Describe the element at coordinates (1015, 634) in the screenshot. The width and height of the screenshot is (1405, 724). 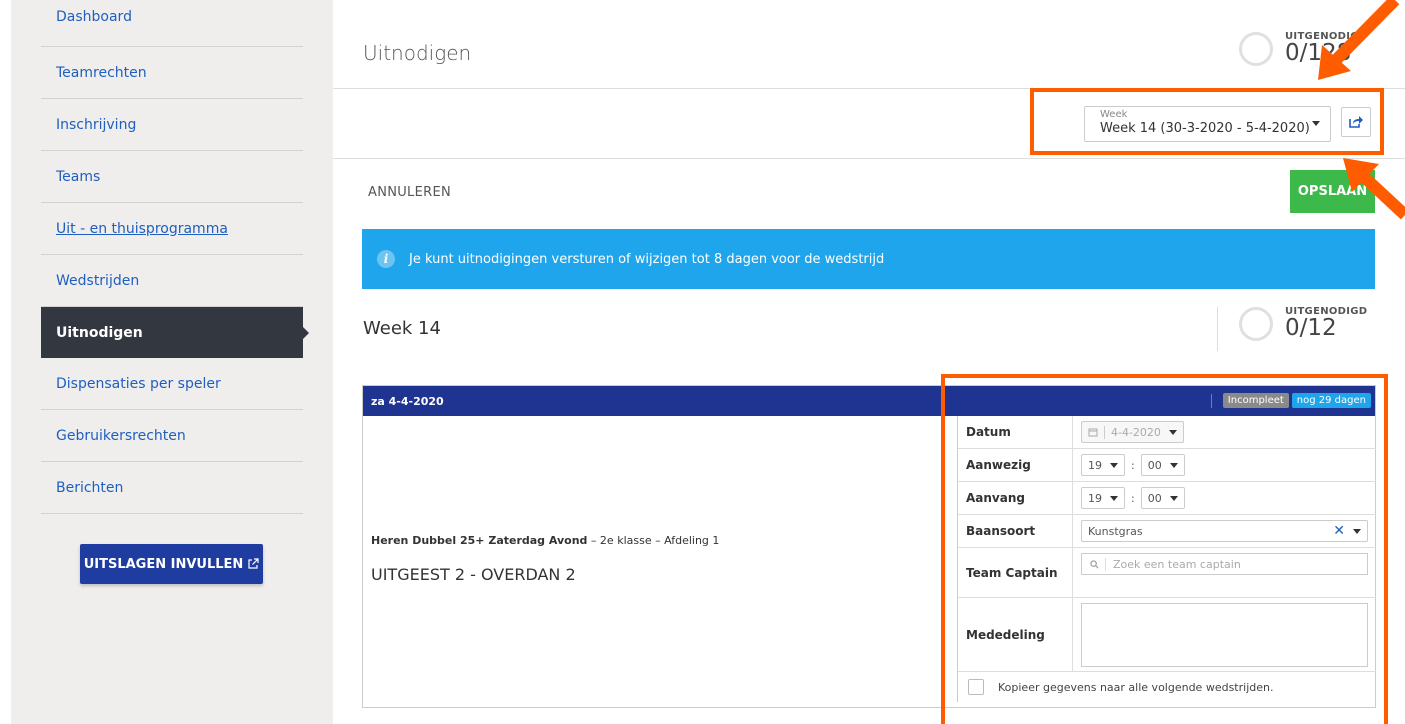
I see `mededeling-label: Mededeling` at that location.